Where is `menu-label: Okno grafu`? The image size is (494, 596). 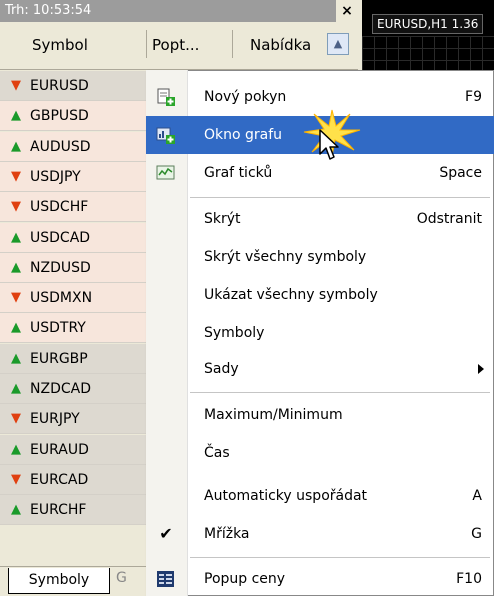
menu-label: Okno grafu is located at coordinates (243, 135).